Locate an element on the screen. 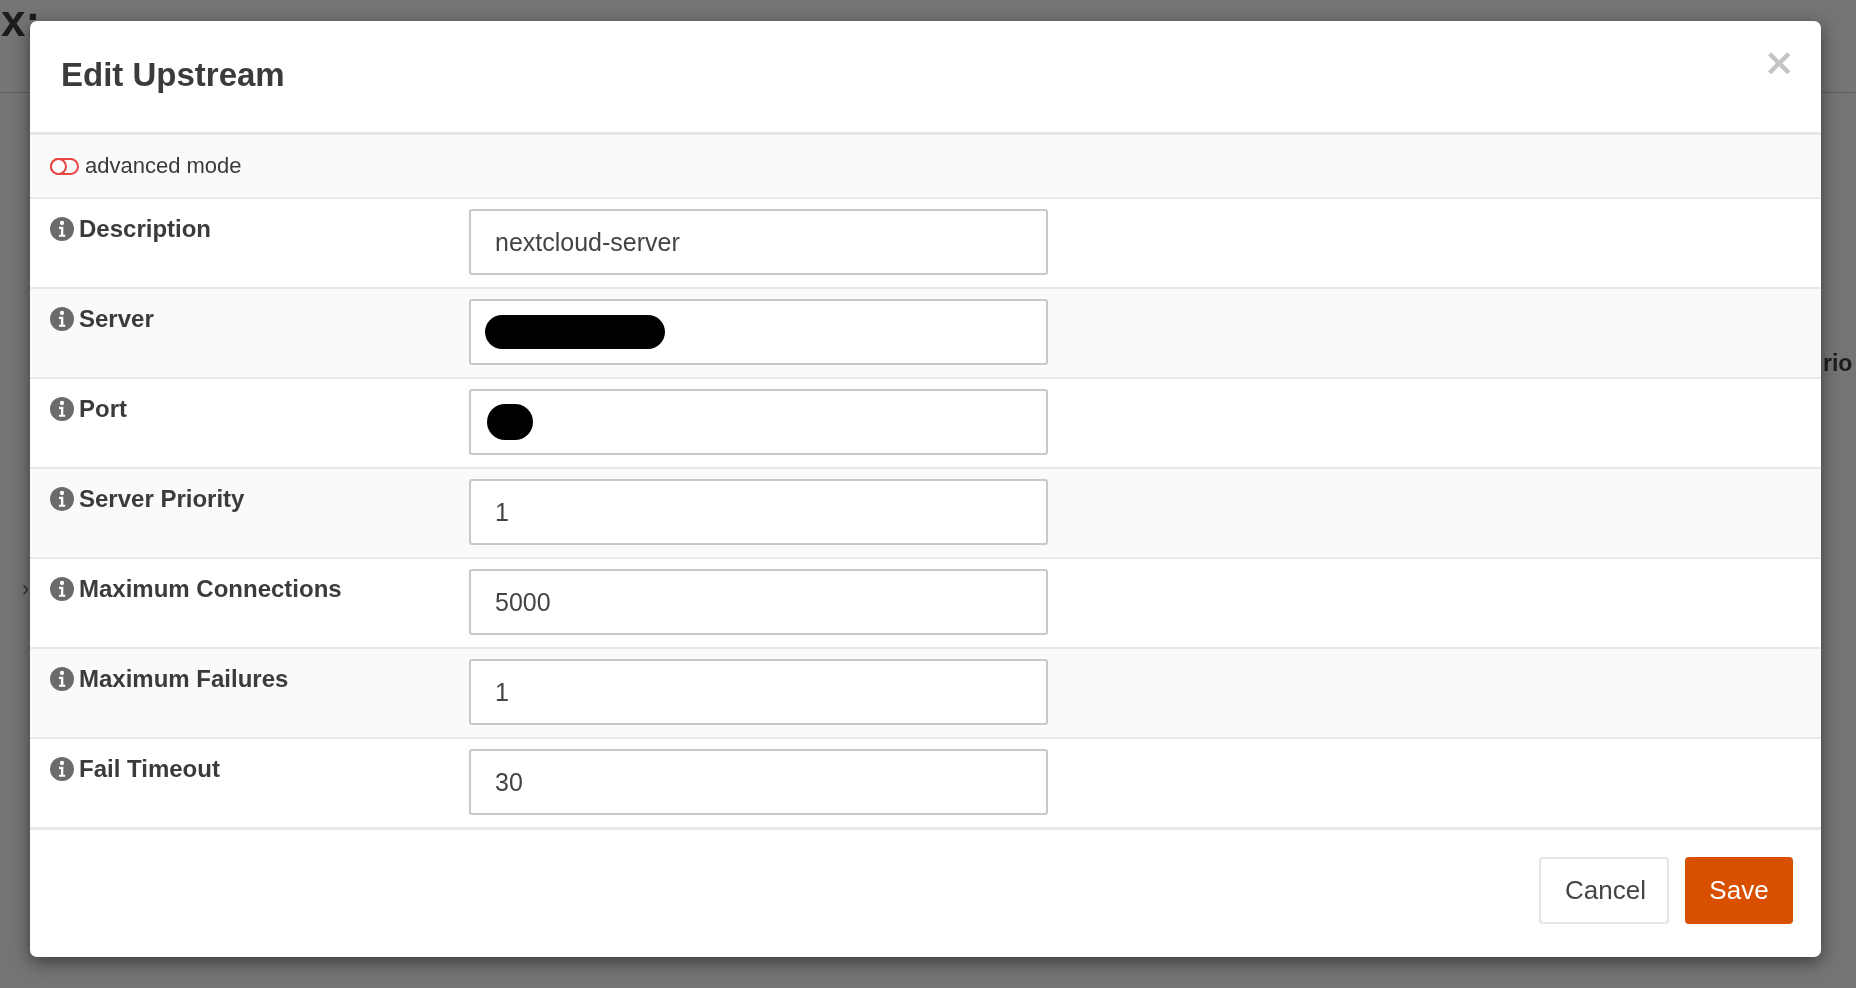  text-field: 5000 is located at coordinates (758, 602).